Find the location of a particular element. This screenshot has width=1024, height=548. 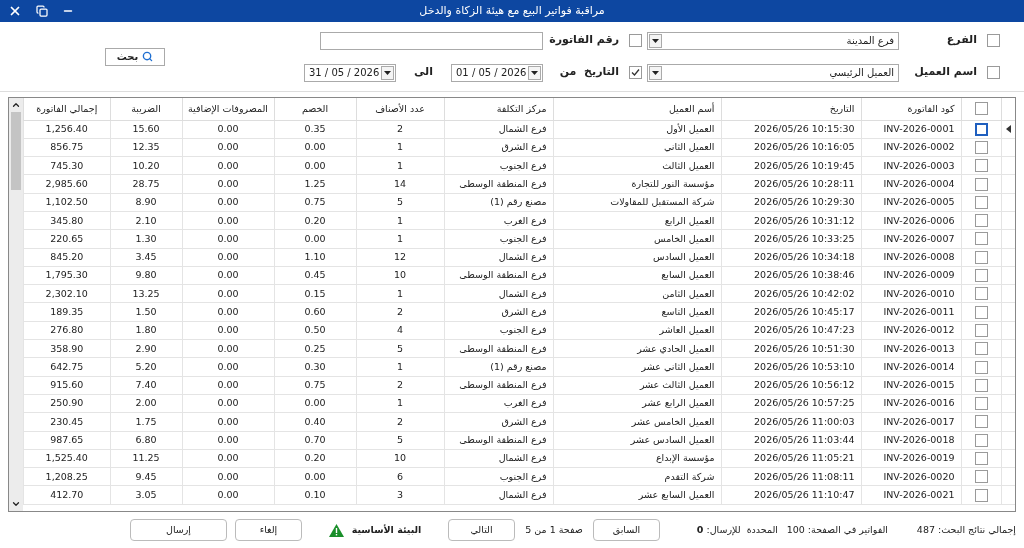

column-header: المصروفات الإضافية is located at coordinates (228, 109).